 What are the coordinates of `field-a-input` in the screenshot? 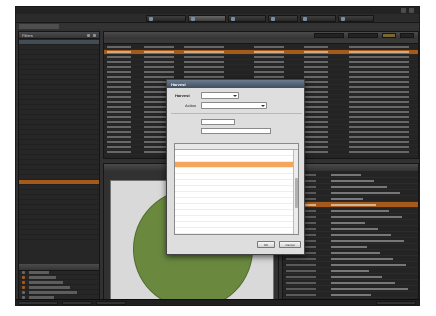 It's located at (218, 122).